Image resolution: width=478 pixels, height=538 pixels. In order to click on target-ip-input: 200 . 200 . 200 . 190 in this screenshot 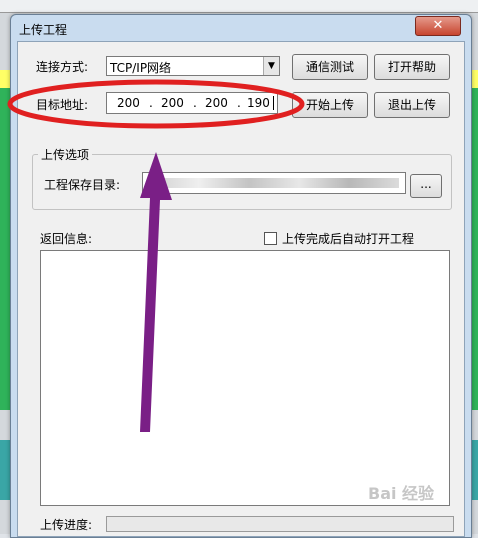, I will do `click(192, 103)`.